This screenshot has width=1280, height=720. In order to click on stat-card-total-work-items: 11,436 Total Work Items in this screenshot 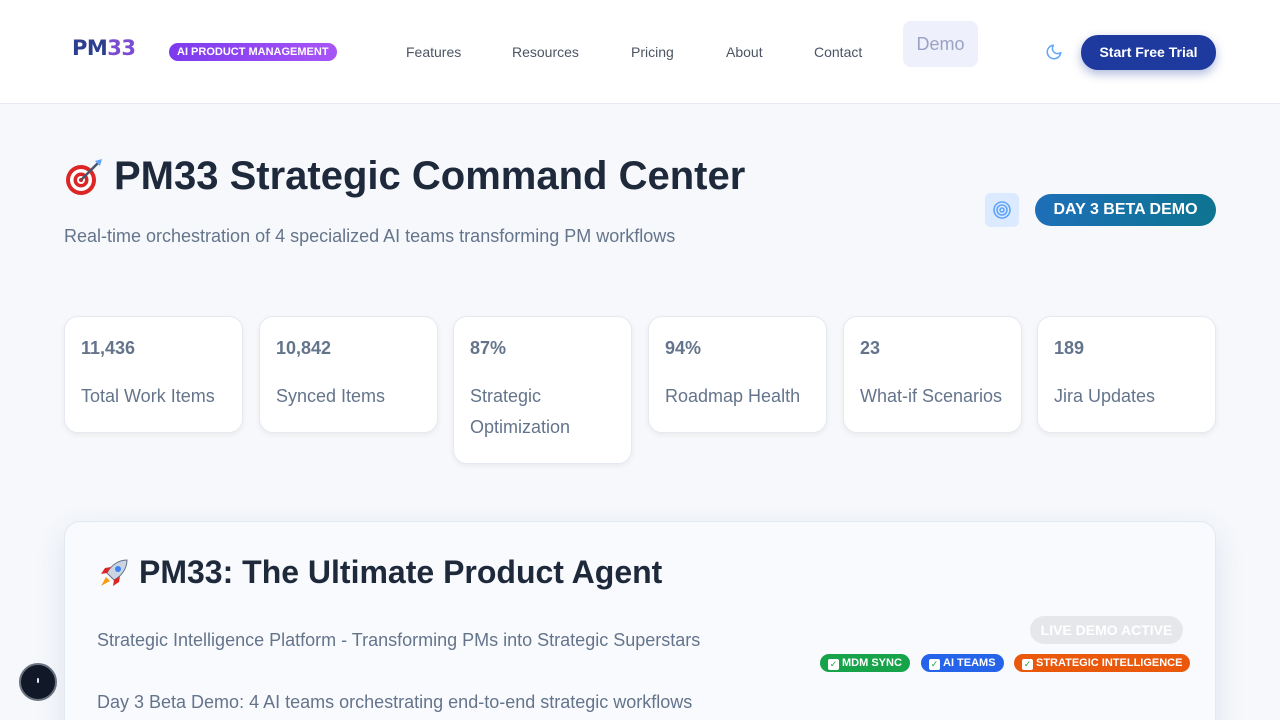, I will do `click(153, 374)`.